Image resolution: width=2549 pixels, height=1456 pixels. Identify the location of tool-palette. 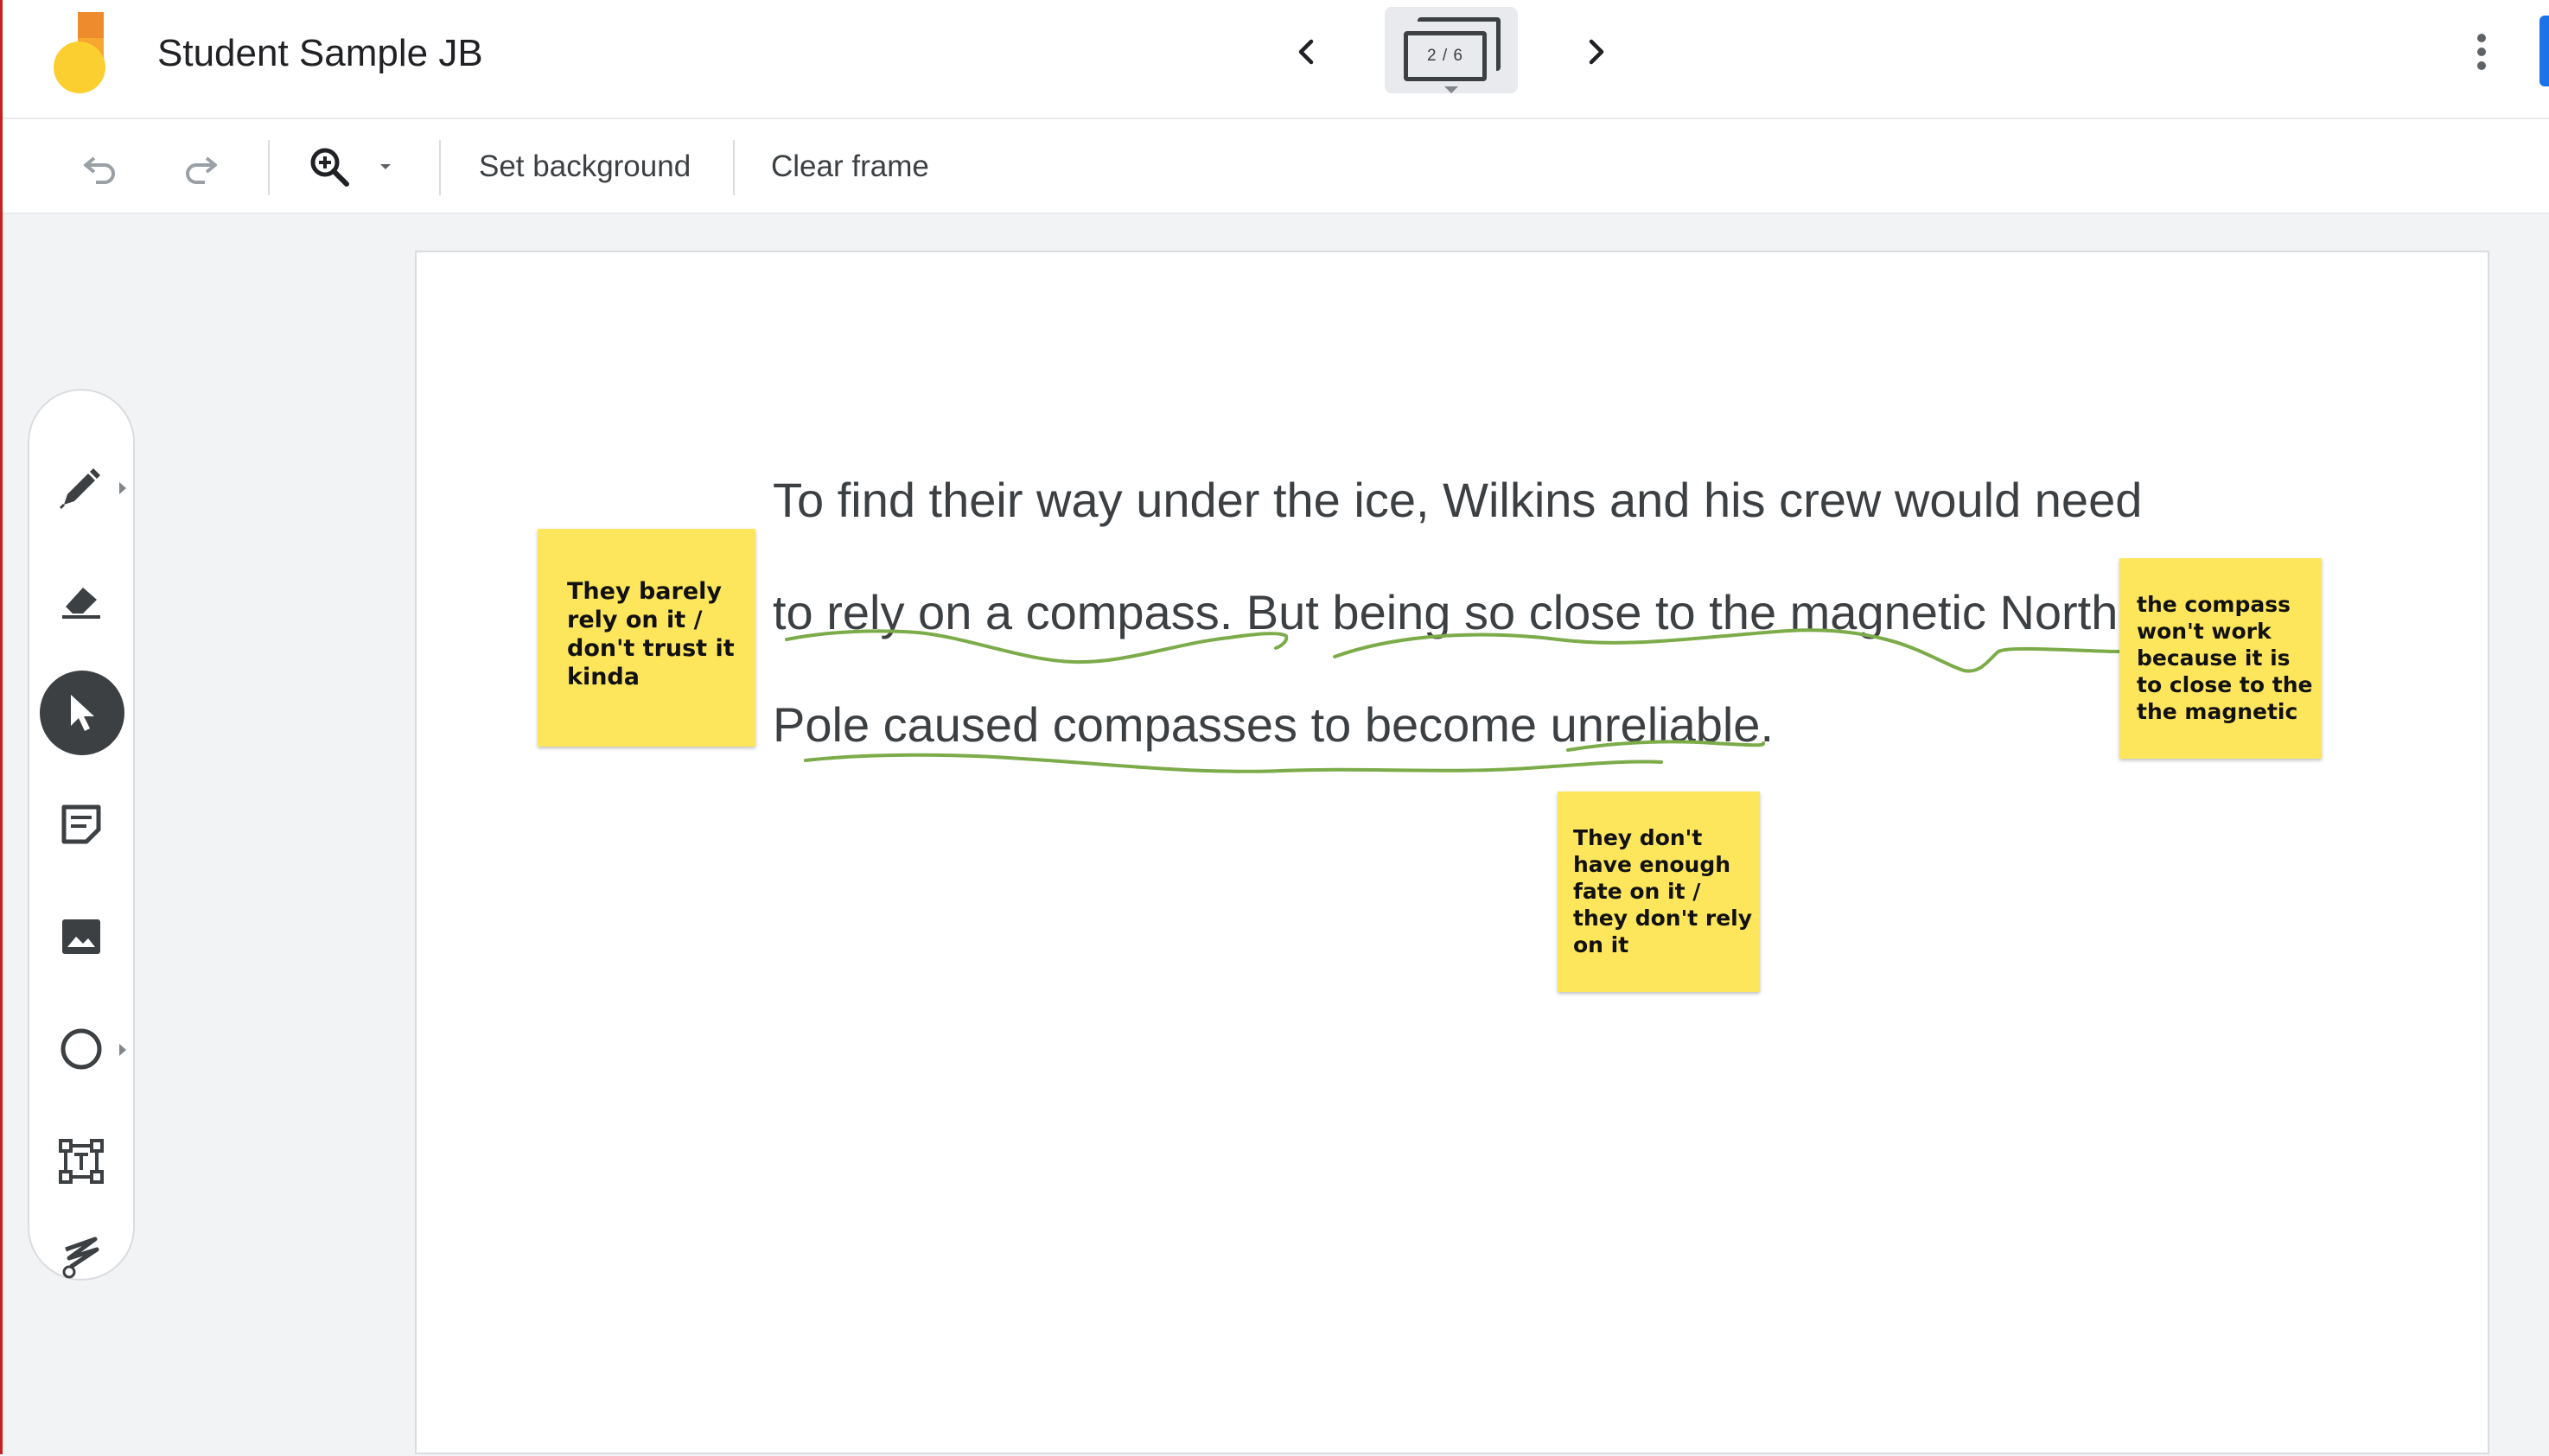
(81, 835).